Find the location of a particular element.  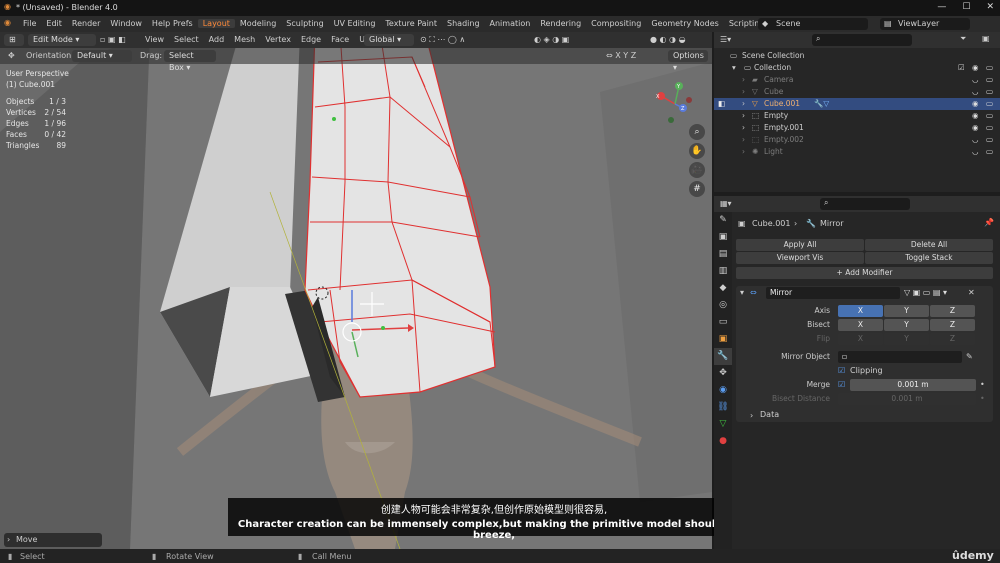

scene-tab-icon: ◆ is located at coordinates (723, 288).